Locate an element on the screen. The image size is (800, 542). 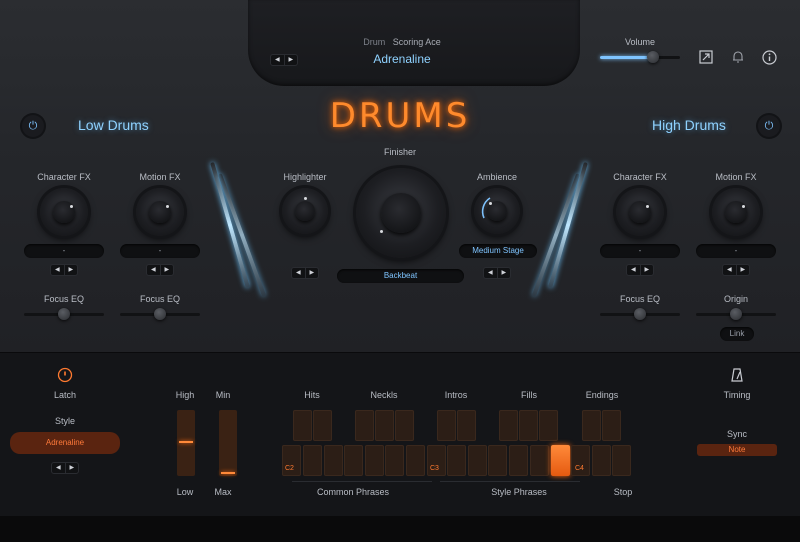
high-low-fader is located at coordinates (186, 443).